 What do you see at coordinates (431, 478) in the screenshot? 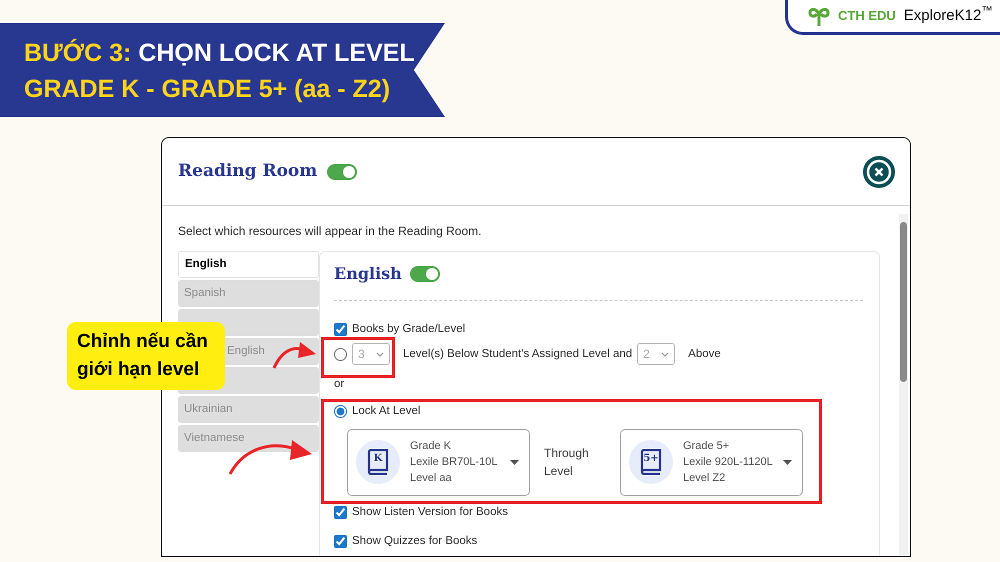
I see `level-info: Level aa` at bounding box center [431, 478].